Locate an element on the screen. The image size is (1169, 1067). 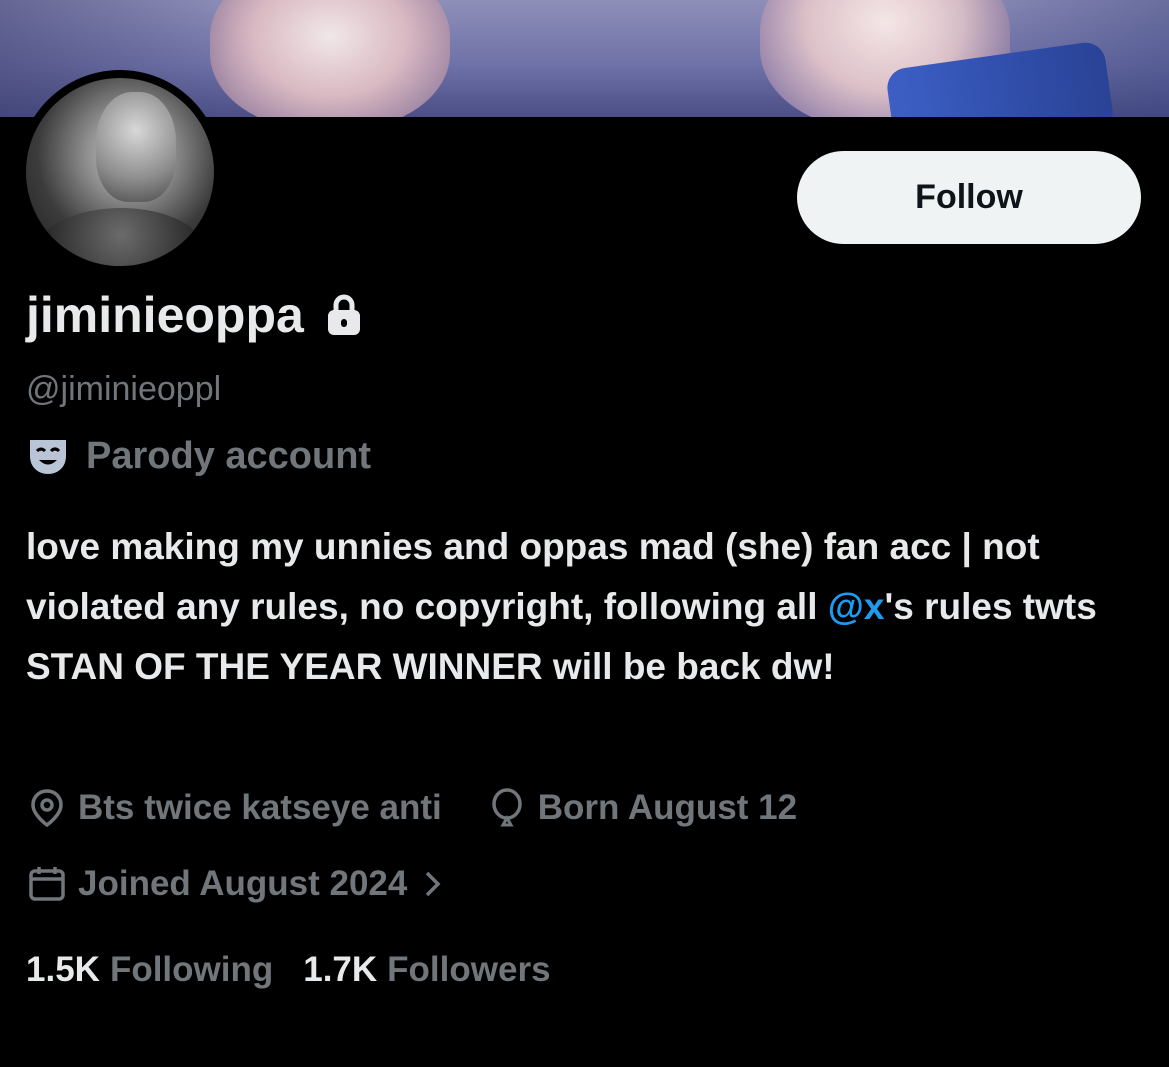
location-text: Bts twice katseye anti is located at coordinates (260, 807).